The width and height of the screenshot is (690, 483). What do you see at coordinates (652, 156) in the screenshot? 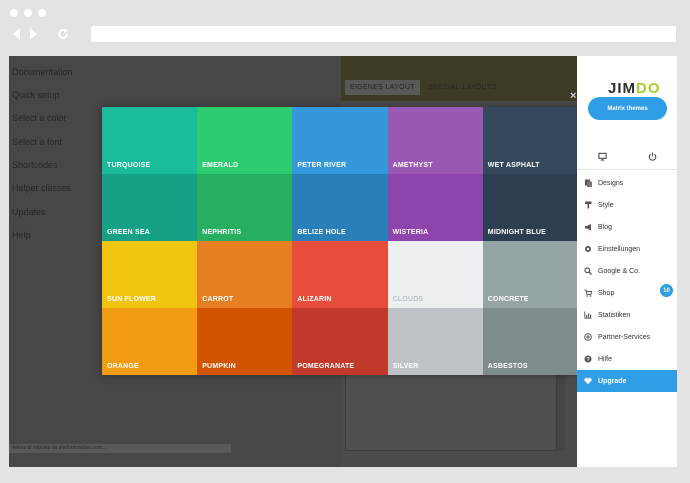
I see `power-icon` at bounding box center [652, 156].